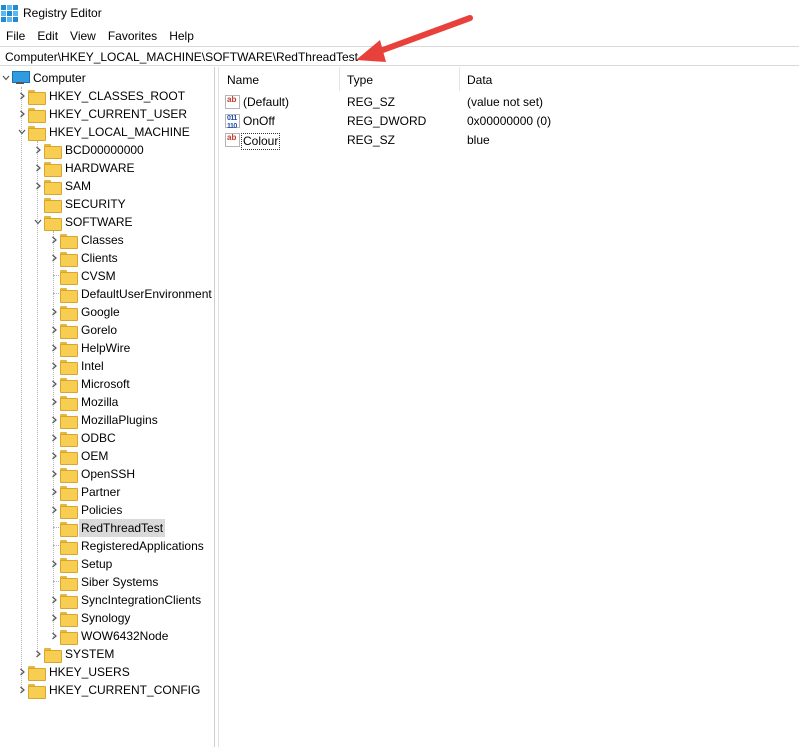 This screenshot has width=799, height=747. I want to click on menu-favorites: Favorites, so click(132, 36).